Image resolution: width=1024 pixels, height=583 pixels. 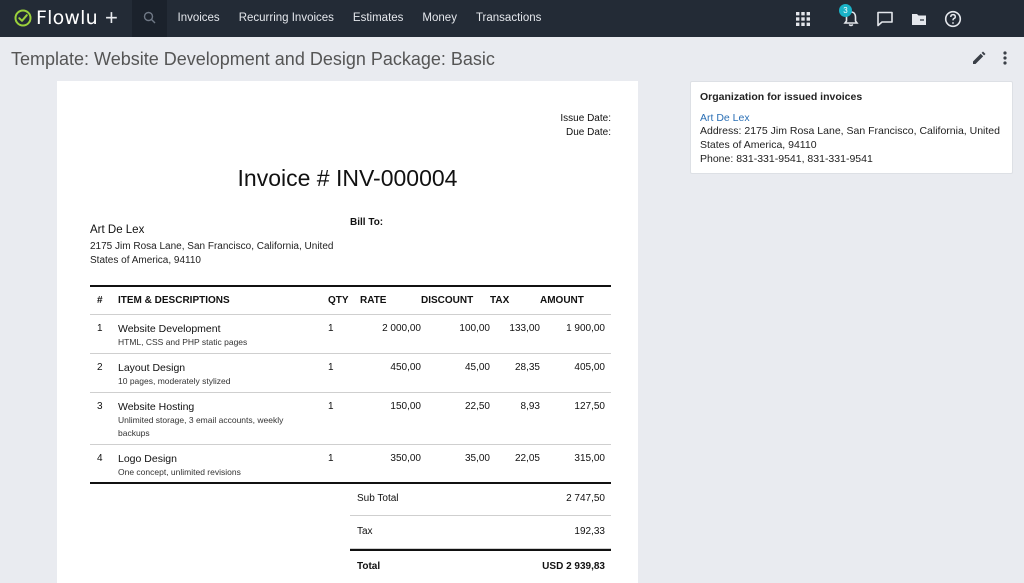 What do you see at coordinates (588, 132) in the screenshot?
I see `due-date-label: Due Date:` at bounding box center [588, 132].